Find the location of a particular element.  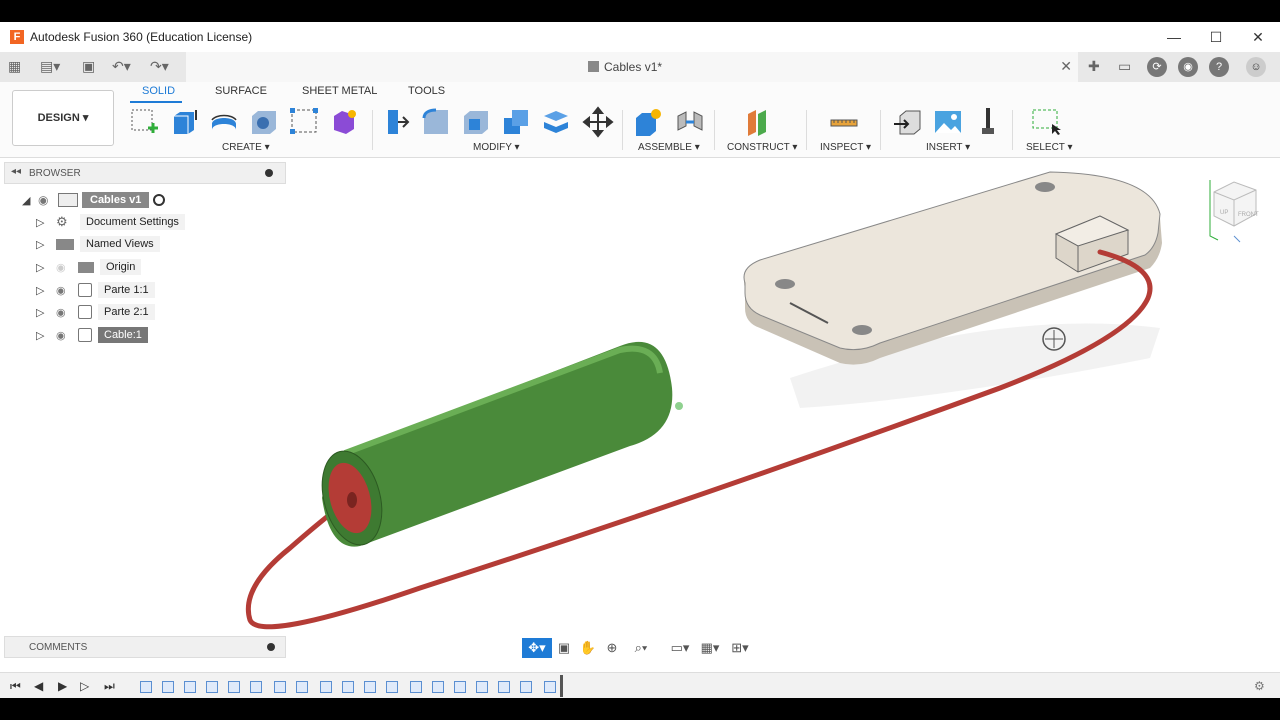

fit-zoom-icon: ⌕▾ is located at coordinates (641, 648).